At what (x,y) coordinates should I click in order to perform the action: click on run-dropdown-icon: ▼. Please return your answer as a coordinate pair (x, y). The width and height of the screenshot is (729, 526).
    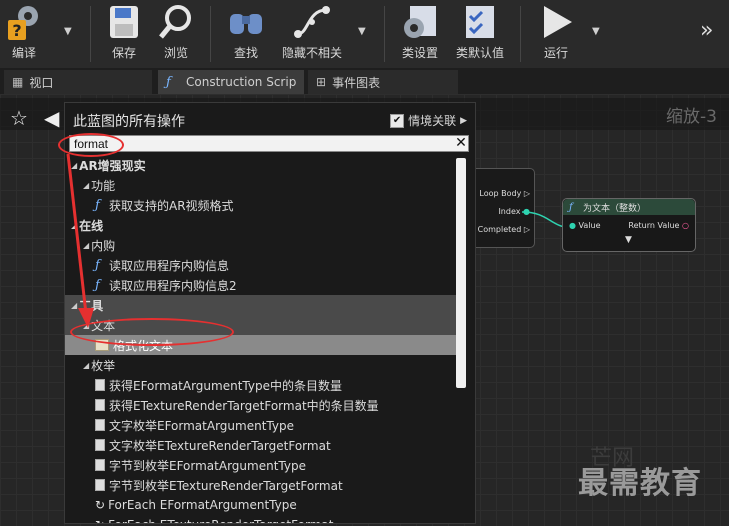
    Looking at the image, I should click on (596, 31).